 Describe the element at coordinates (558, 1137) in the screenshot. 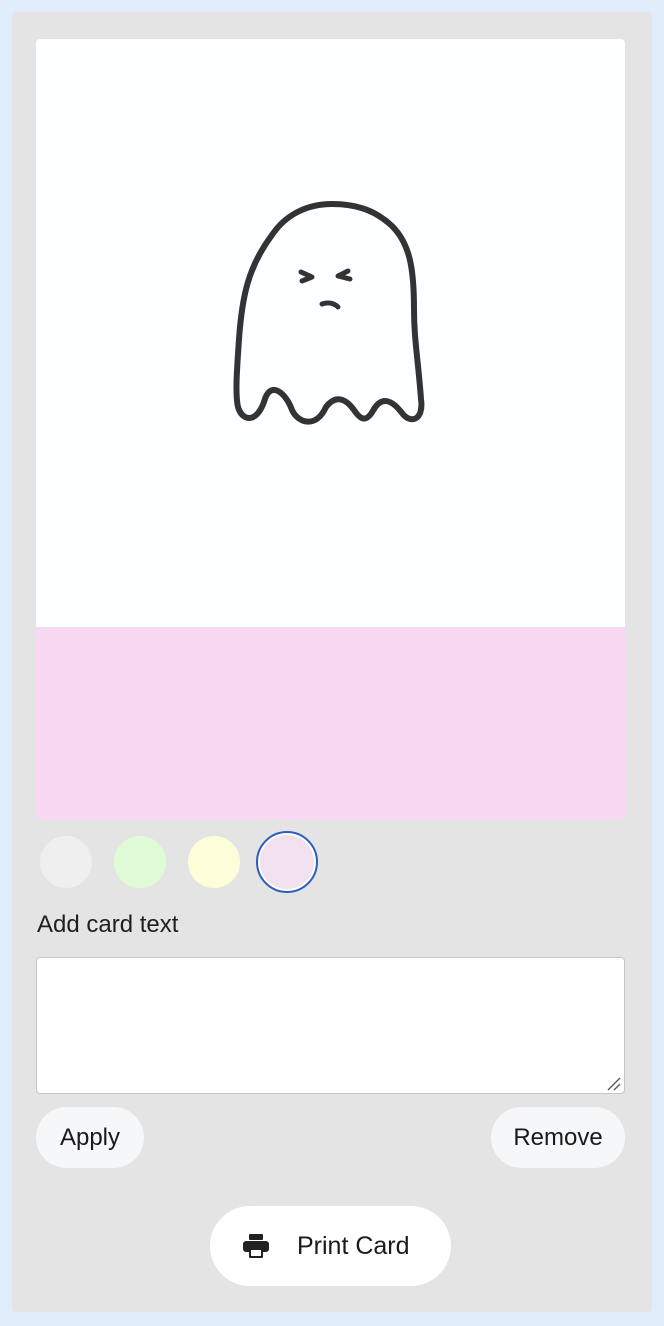

I see `remove-button: Remove` at that location.